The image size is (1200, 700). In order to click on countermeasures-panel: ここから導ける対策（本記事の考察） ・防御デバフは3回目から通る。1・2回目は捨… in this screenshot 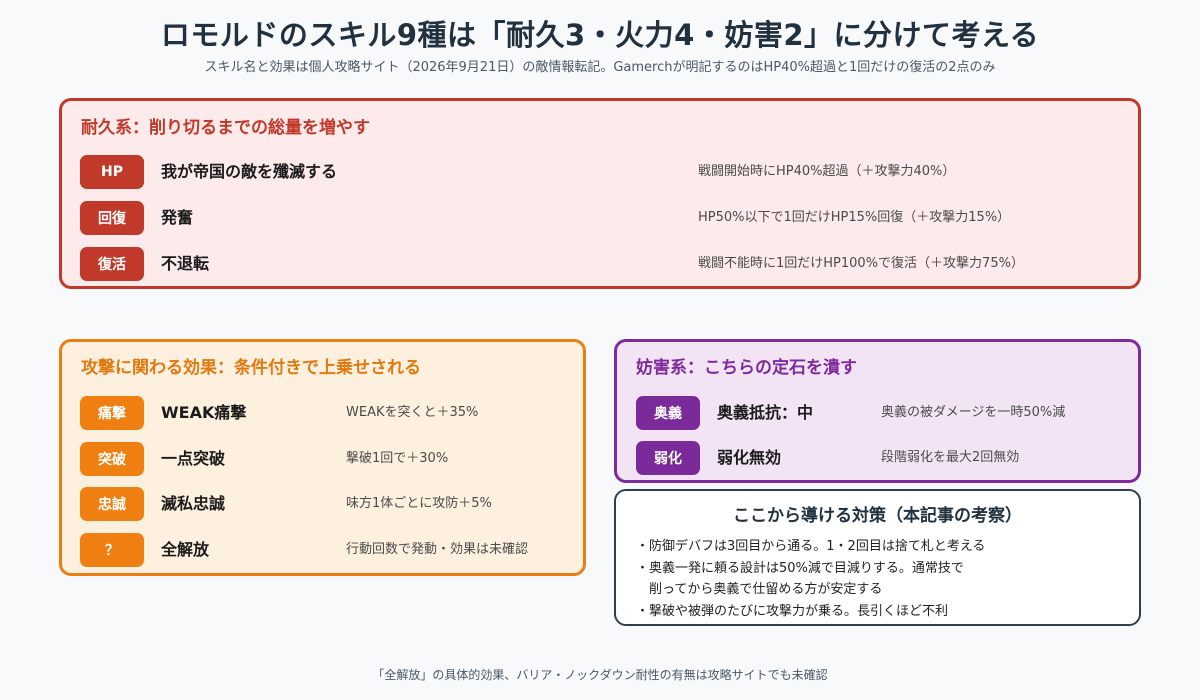, I will do `click(877, 557)`.